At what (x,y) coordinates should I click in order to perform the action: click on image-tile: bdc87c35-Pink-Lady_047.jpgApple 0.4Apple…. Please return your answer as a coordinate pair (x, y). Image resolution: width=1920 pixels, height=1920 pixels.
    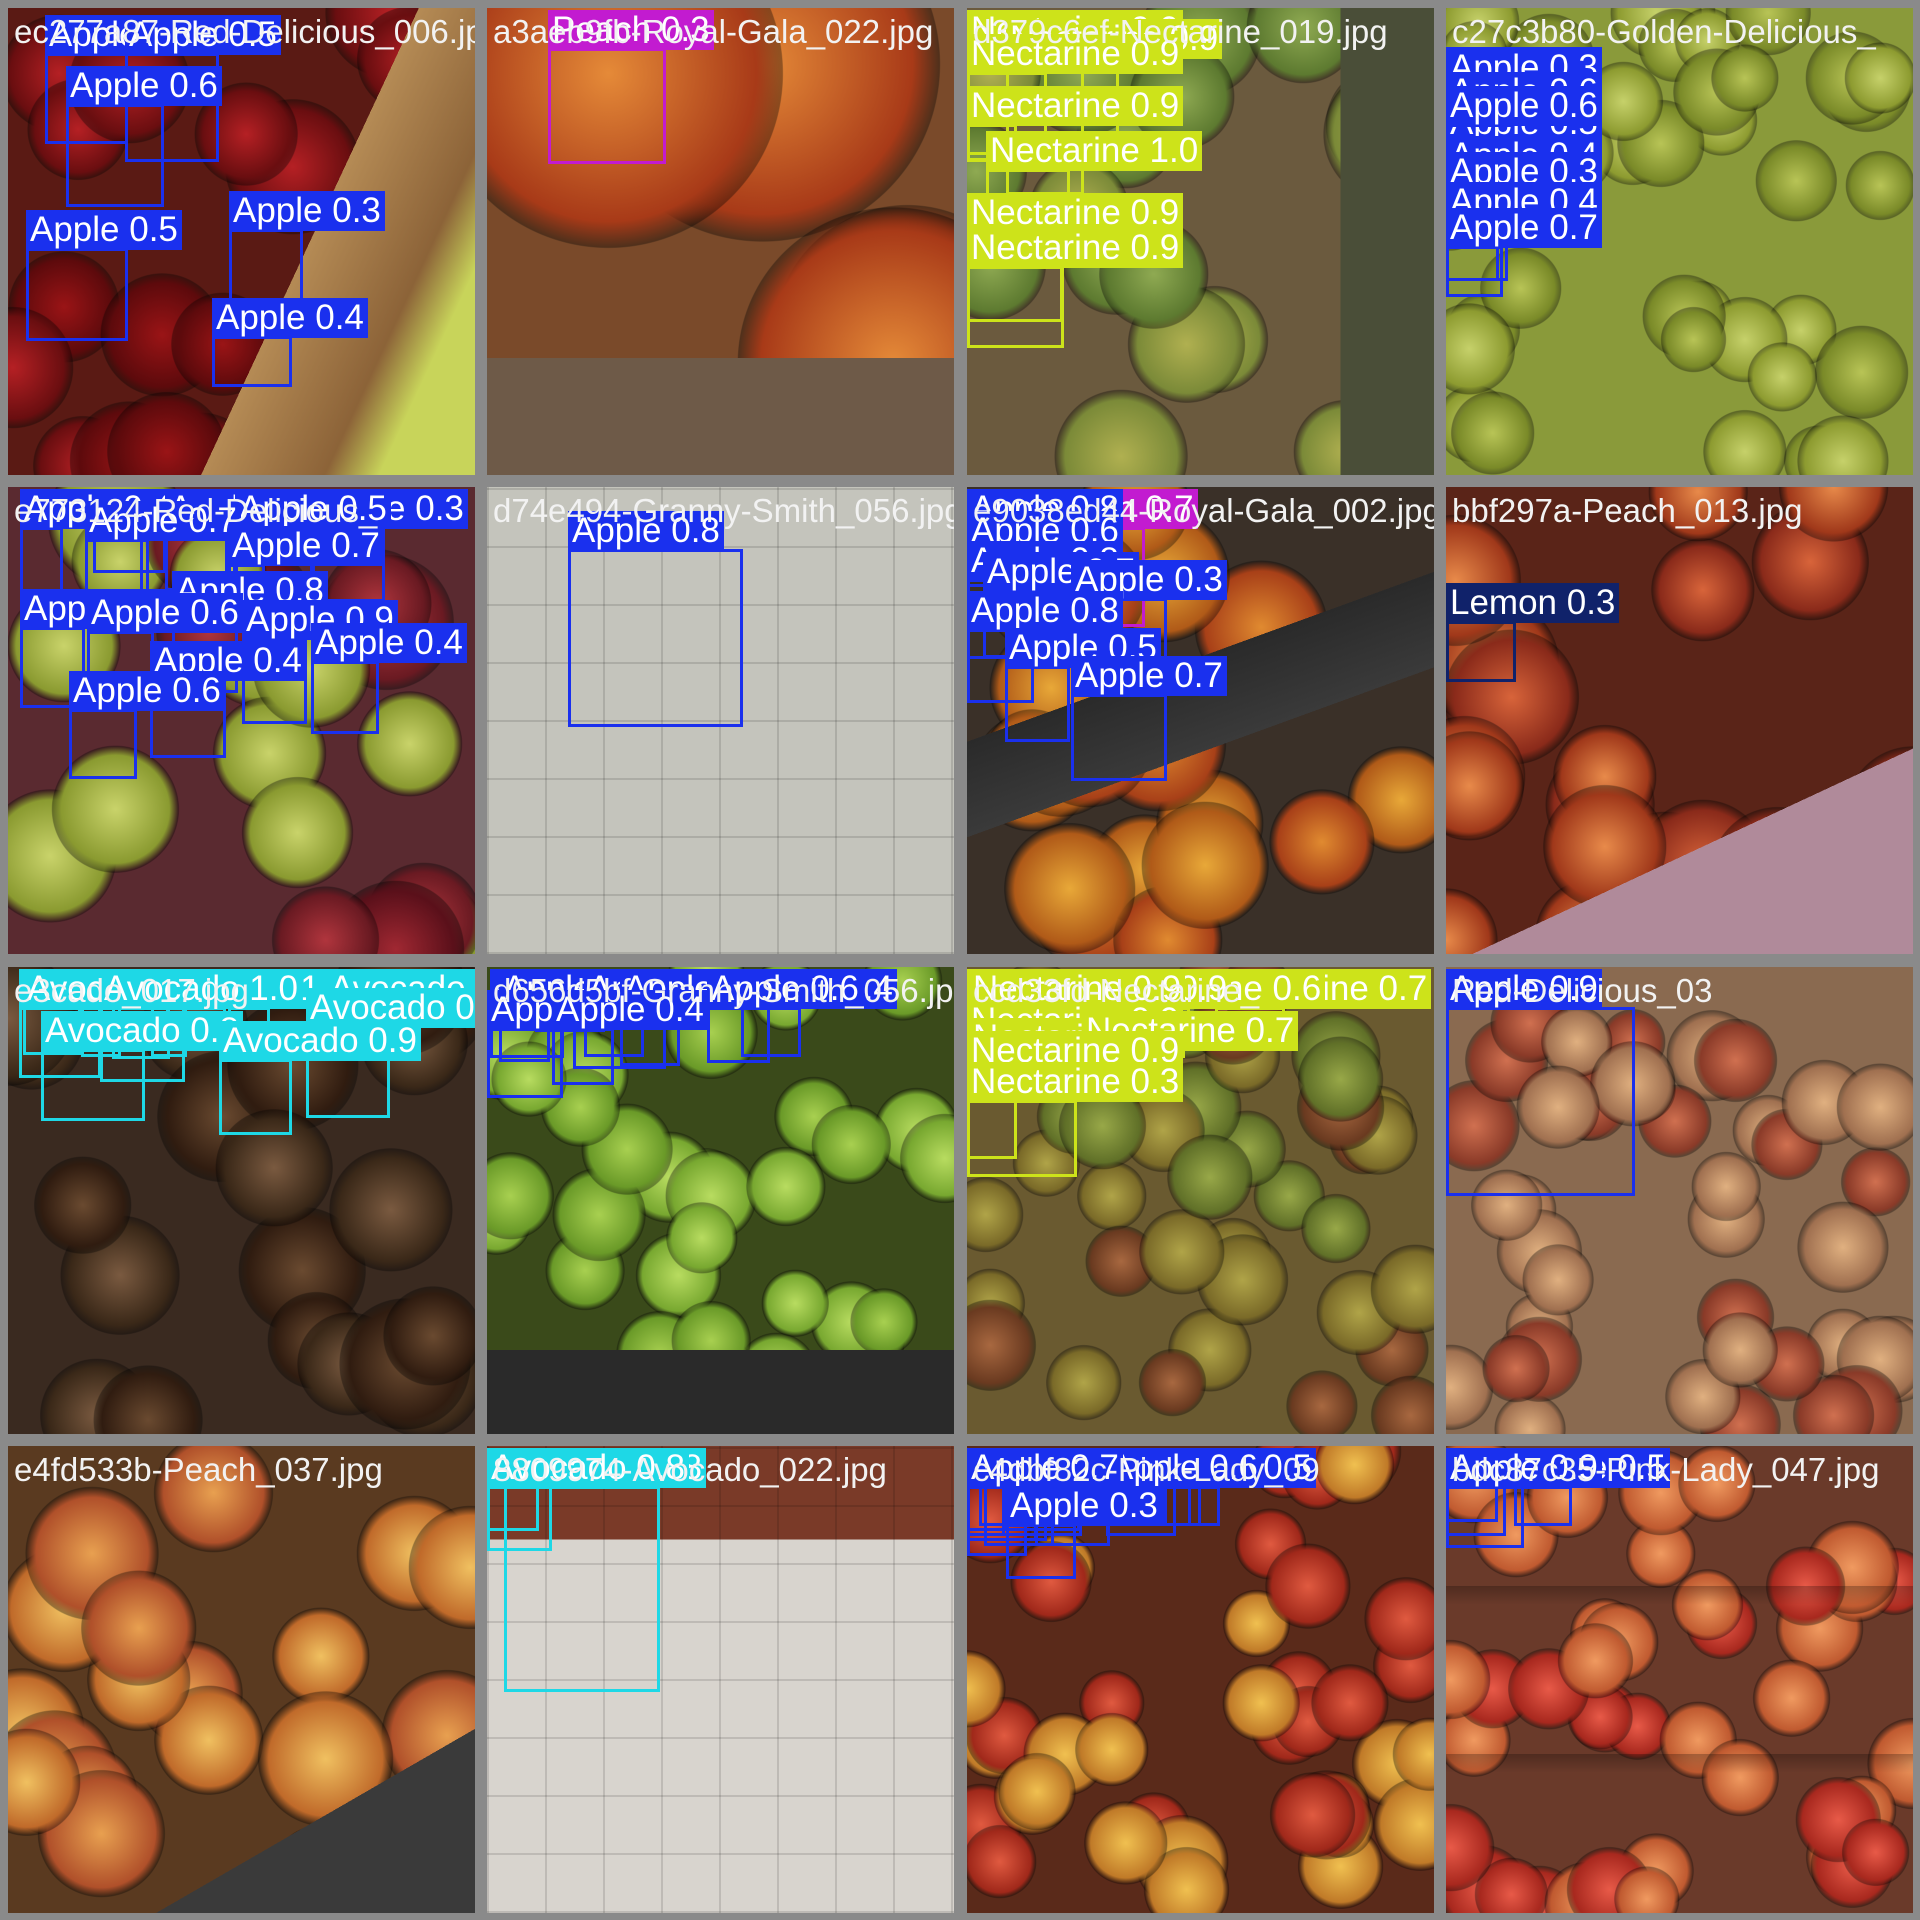
    Looking at the image, I should click on (1679, 1679).